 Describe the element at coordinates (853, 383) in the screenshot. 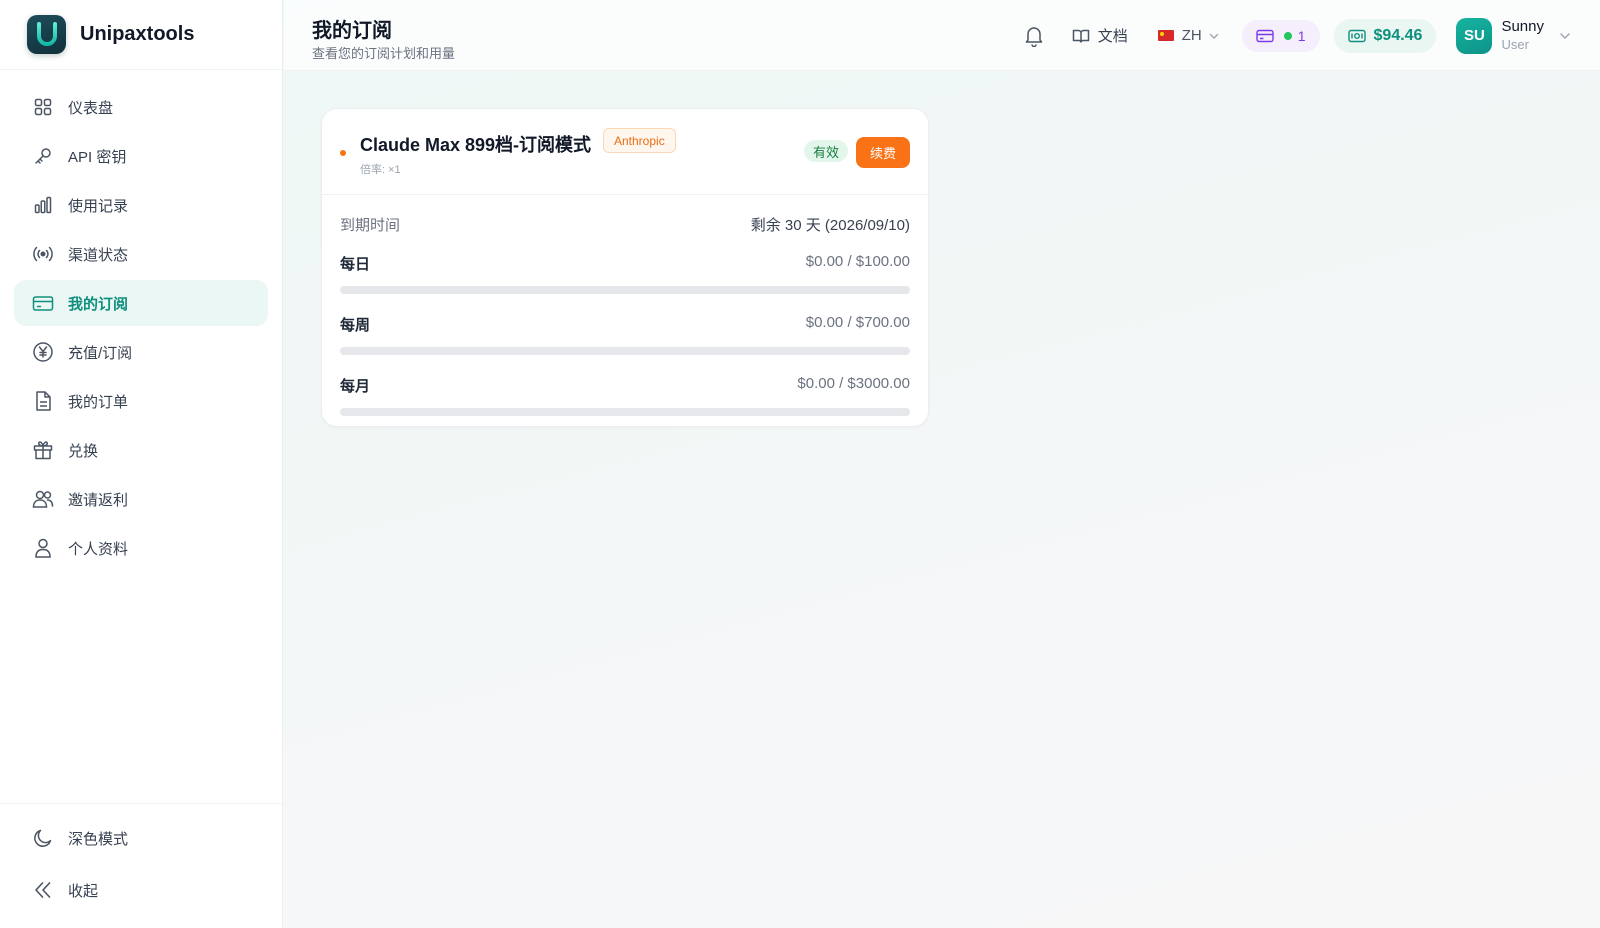

I see `usage-value: $0.00 / $3000.00` at that location.